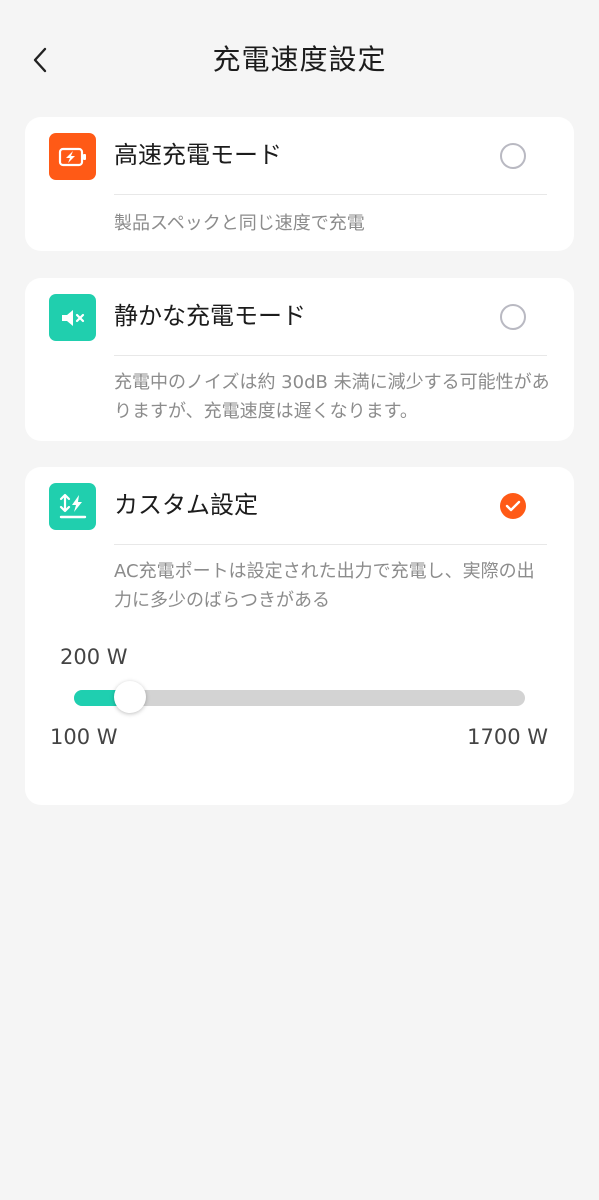 Image resolution: width=599 pixels, height=1200 pixels. I want to click on custom-setting-header: カスタム設定, so click(299, 506).